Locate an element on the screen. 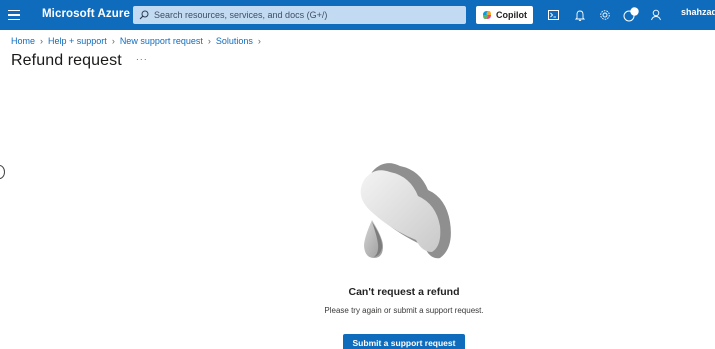  feedback-icon is located at coordinates (656, 15).